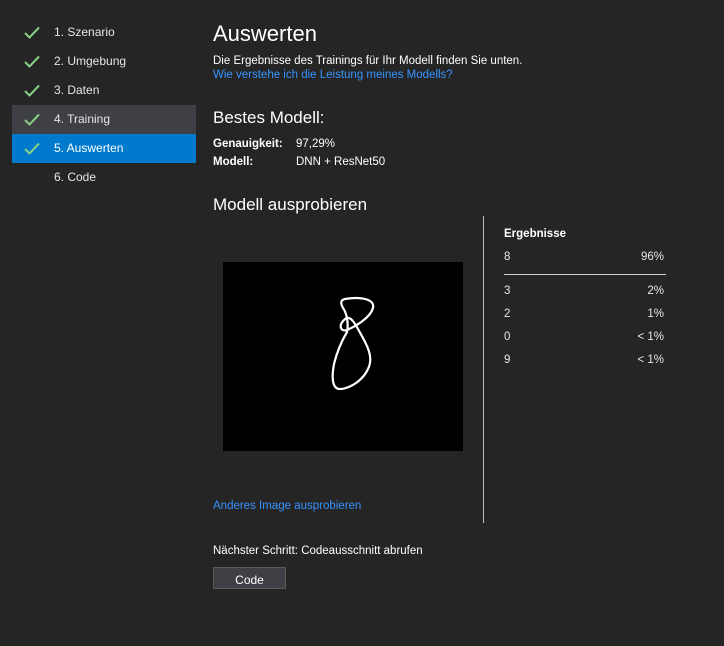 The image size is (724, 646). Describe the element at coordinates (90, 61) in the screenshot. I see `step-label: 2. Umgebung` at that location.